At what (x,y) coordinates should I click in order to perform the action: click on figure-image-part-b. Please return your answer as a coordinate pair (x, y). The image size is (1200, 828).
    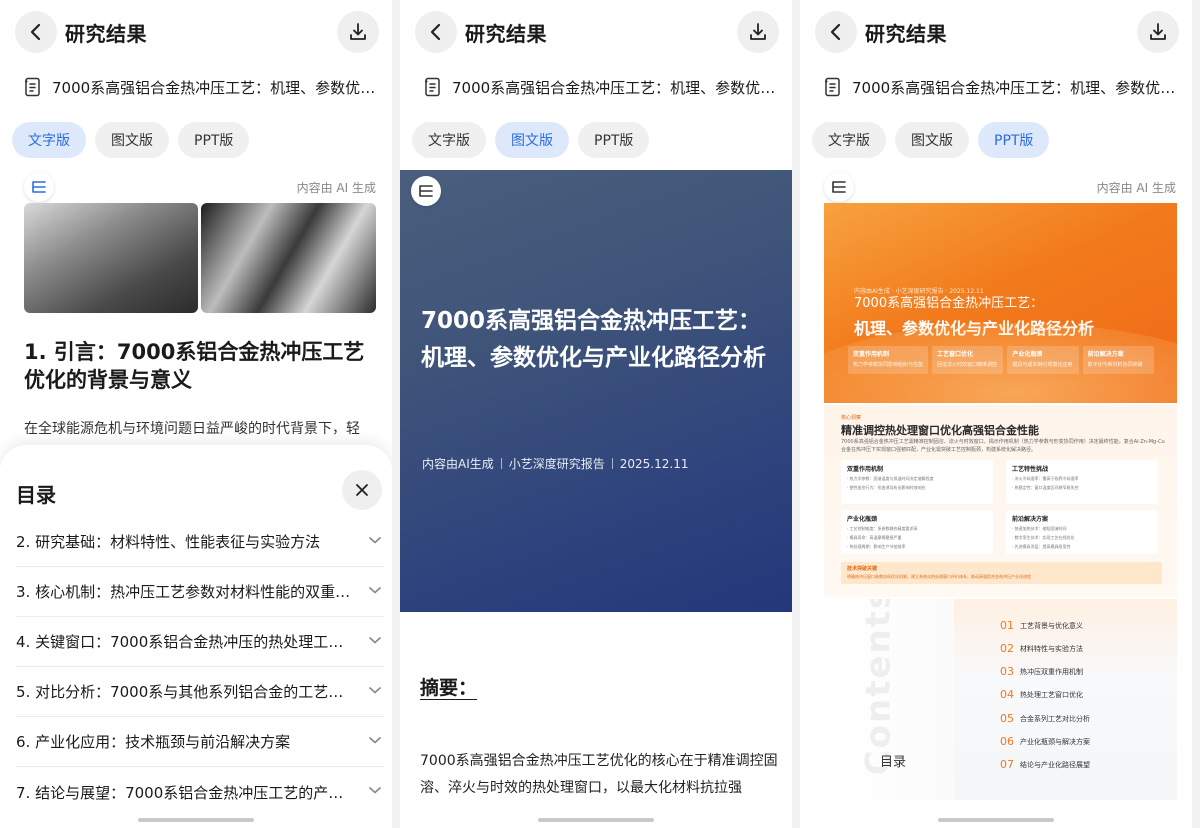
    Looking at the image, I should click on (288, 258).